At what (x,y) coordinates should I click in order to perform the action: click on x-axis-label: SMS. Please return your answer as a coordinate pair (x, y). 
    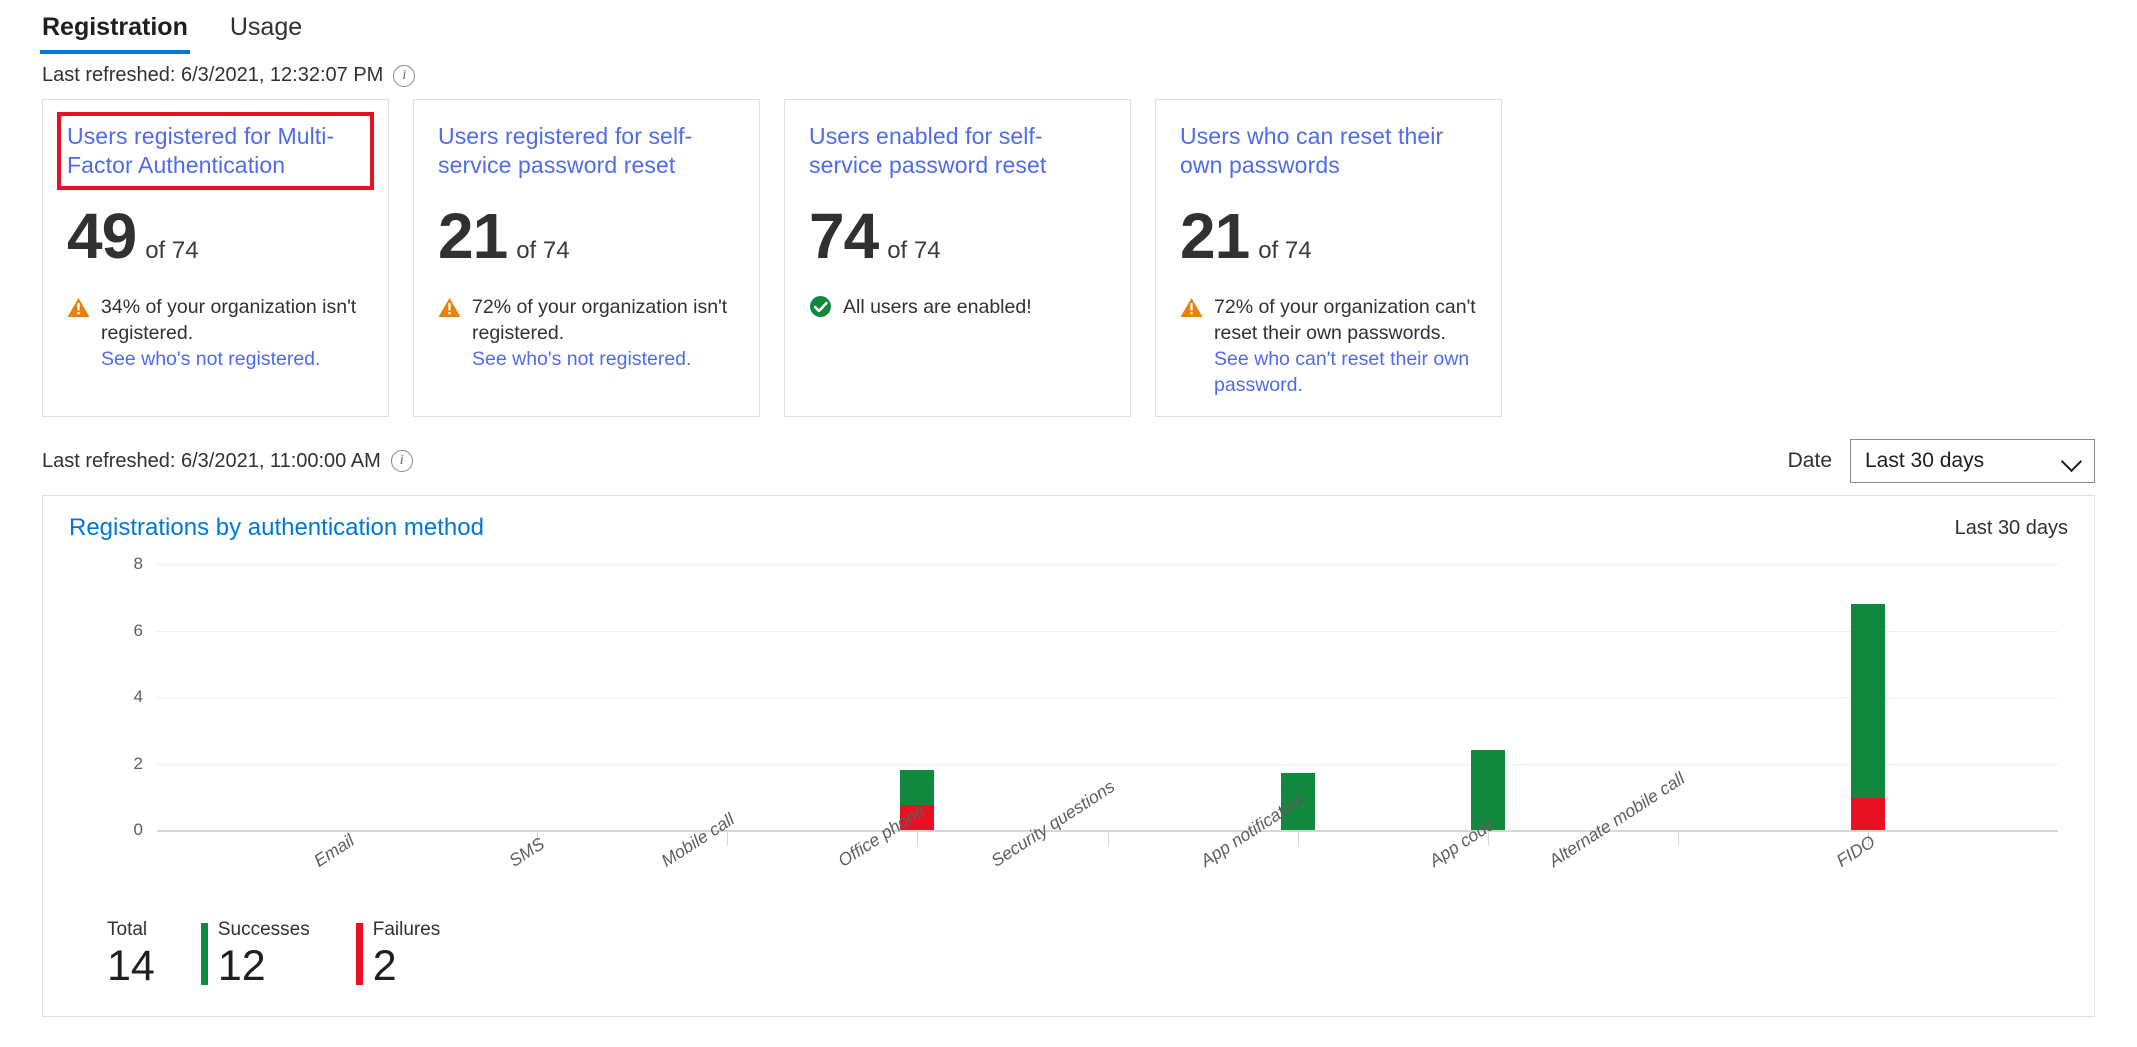
    Looking at the image, I should click on (526, 852).